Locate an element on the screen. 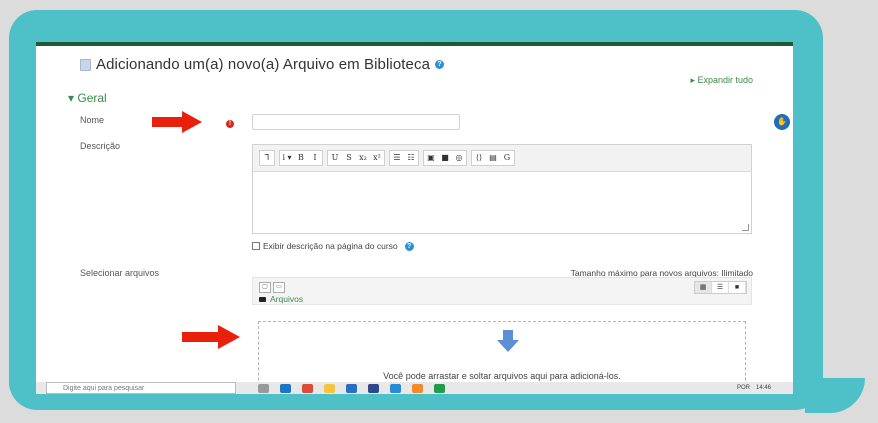 Image resolution: width=878 pixels, height=423 pixels. editor-toolbar-button: ◎ is located at coordinates (459, 158).